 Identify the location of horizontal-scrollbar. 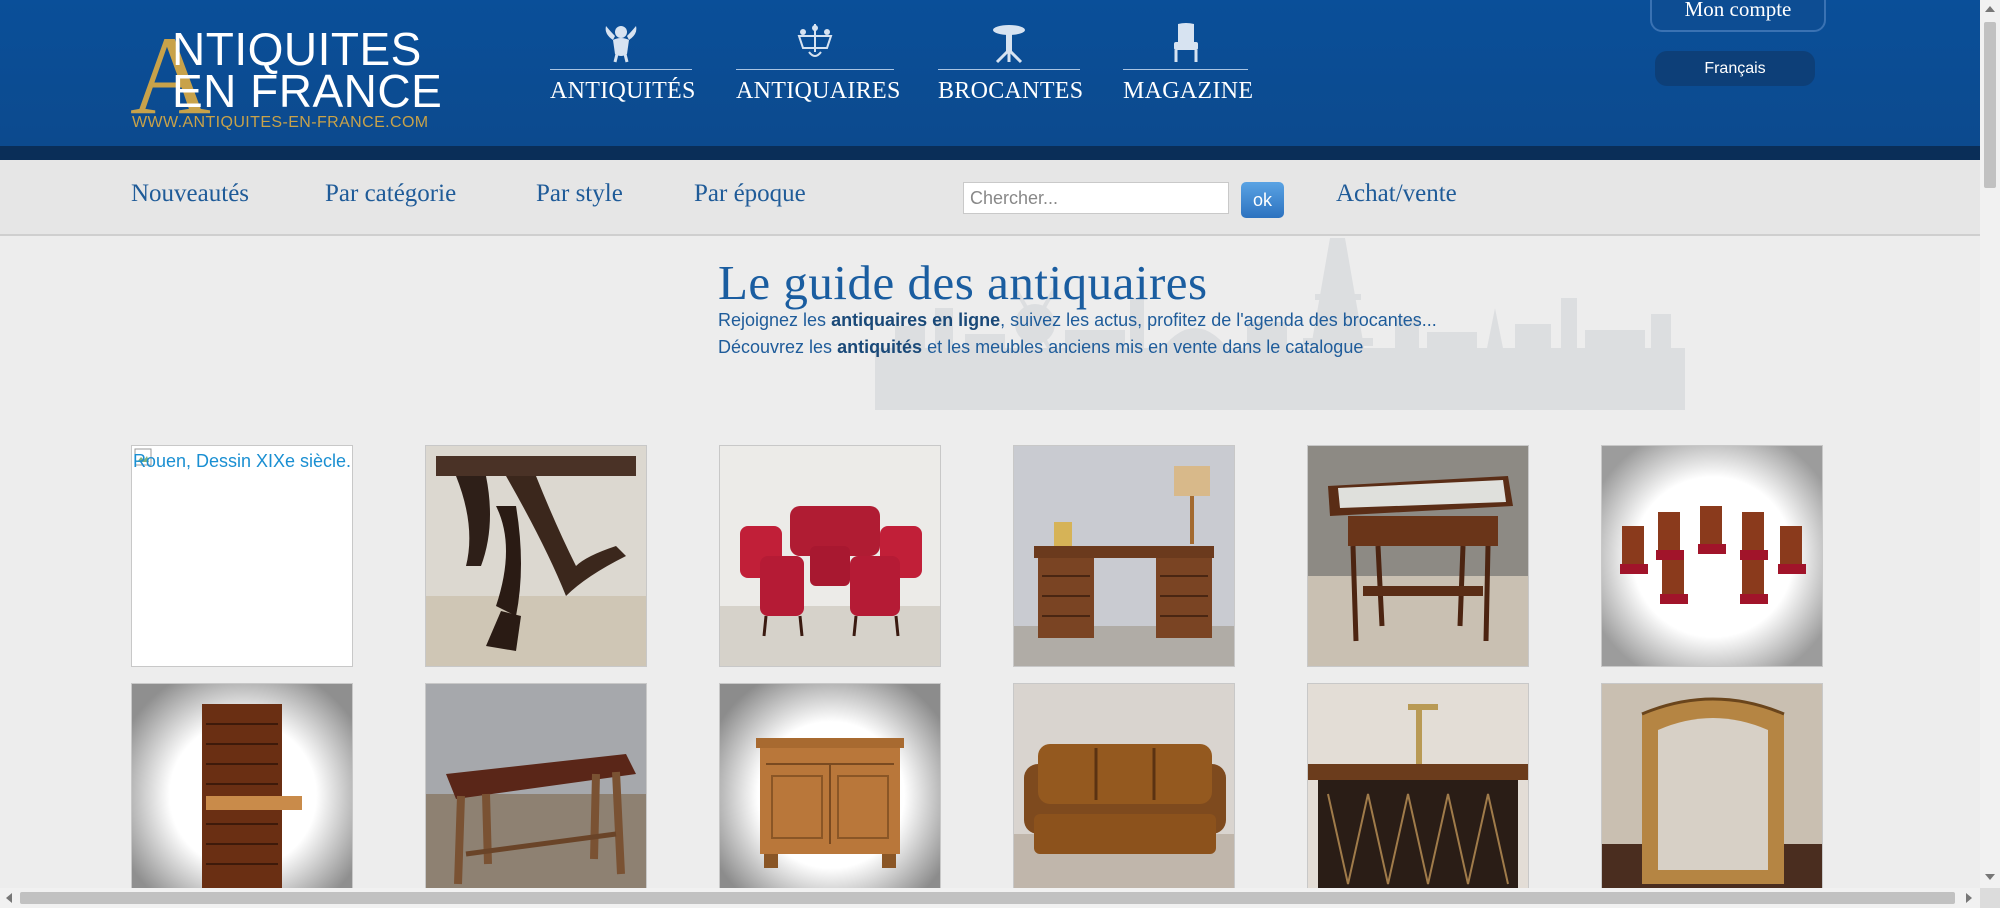
(990, 898).